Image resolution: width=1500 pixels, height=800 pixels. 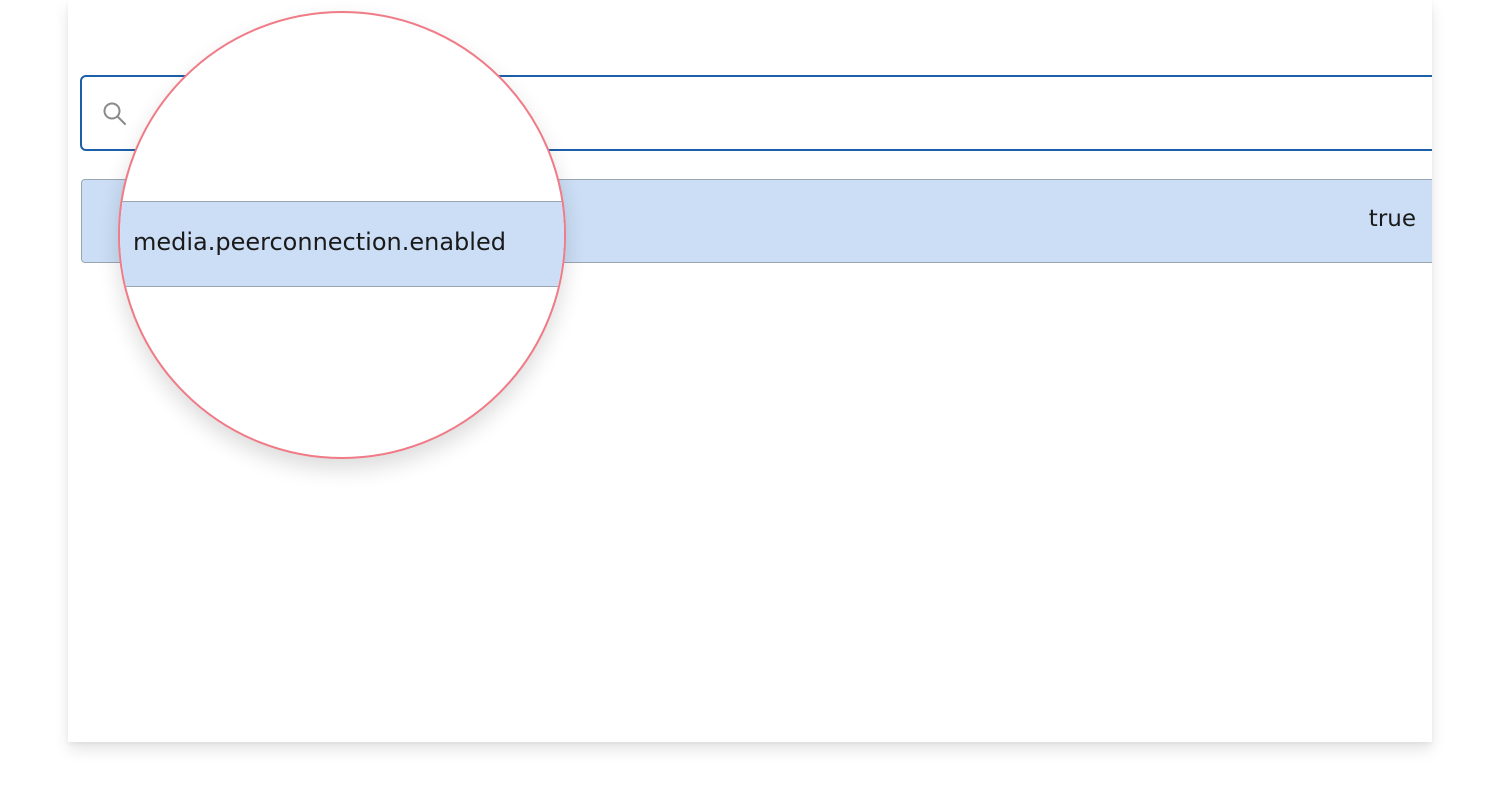 I want to click on magnified-preference-row: media.peerconnection.enabled, so click(x=342, y=244).